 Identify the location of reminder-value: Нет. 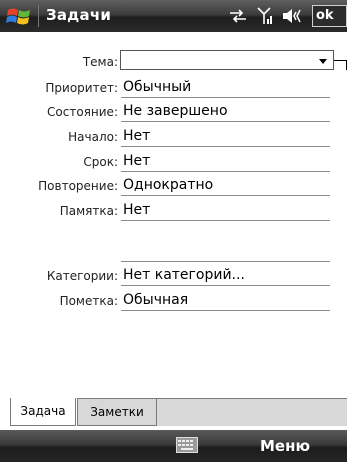
(225, 210).